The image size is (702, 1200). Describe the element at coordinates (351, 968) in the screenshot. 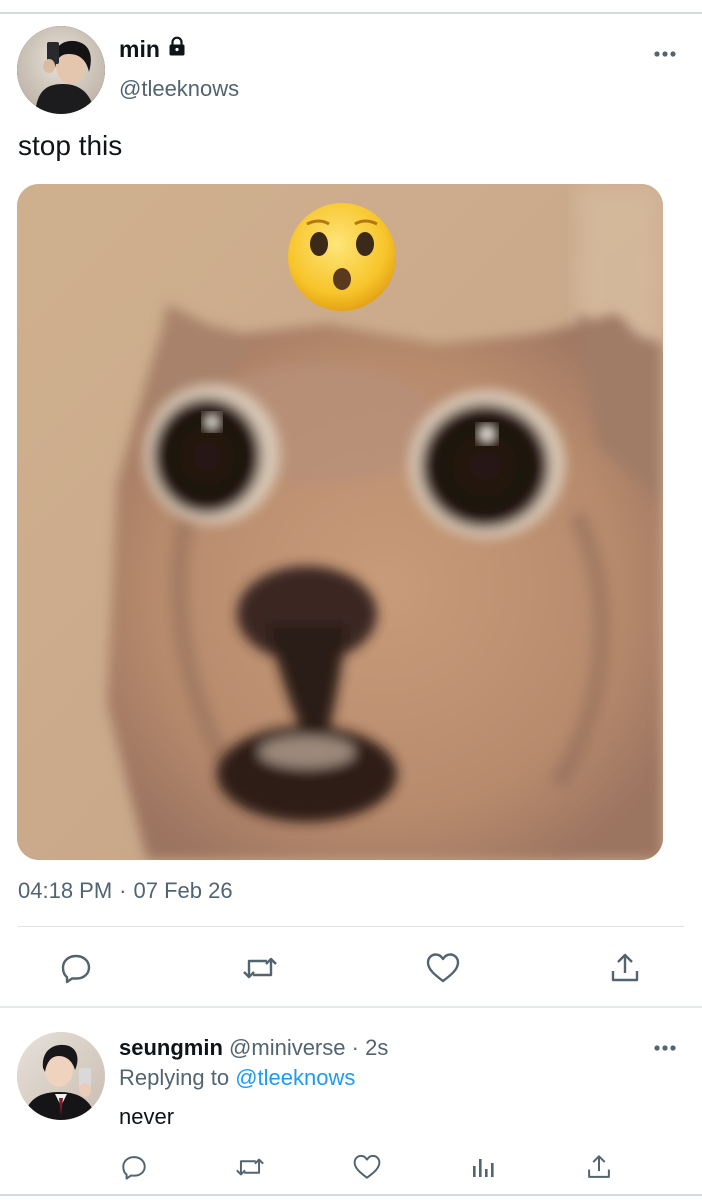

I see `tweet-action-bar` at that location.